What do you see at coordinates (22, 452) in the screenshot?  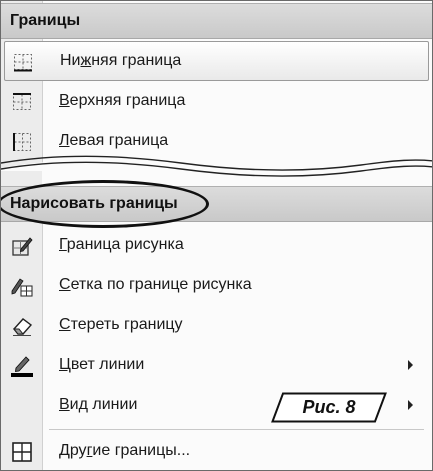 I see `all-borders-icon` at bounding box center [22, 452].